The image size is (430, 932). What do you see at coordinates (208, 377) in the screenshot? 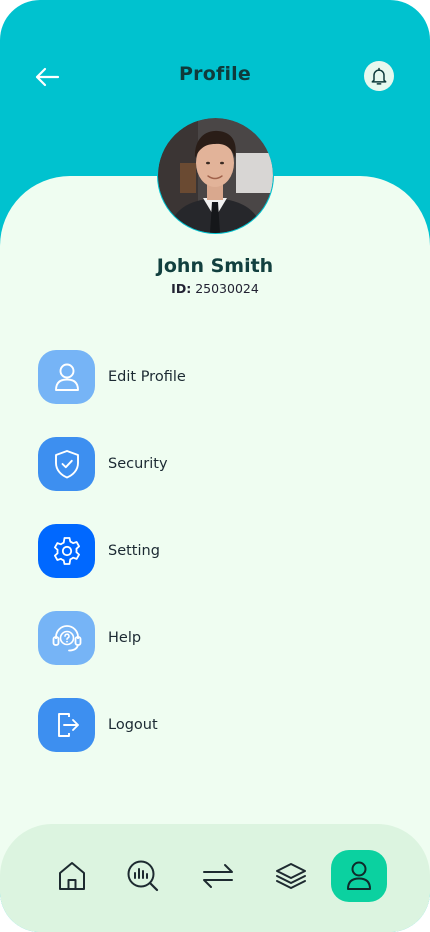
I see `menu-item-edit-profile: Edit Profile` at bounding box center [208, 377].